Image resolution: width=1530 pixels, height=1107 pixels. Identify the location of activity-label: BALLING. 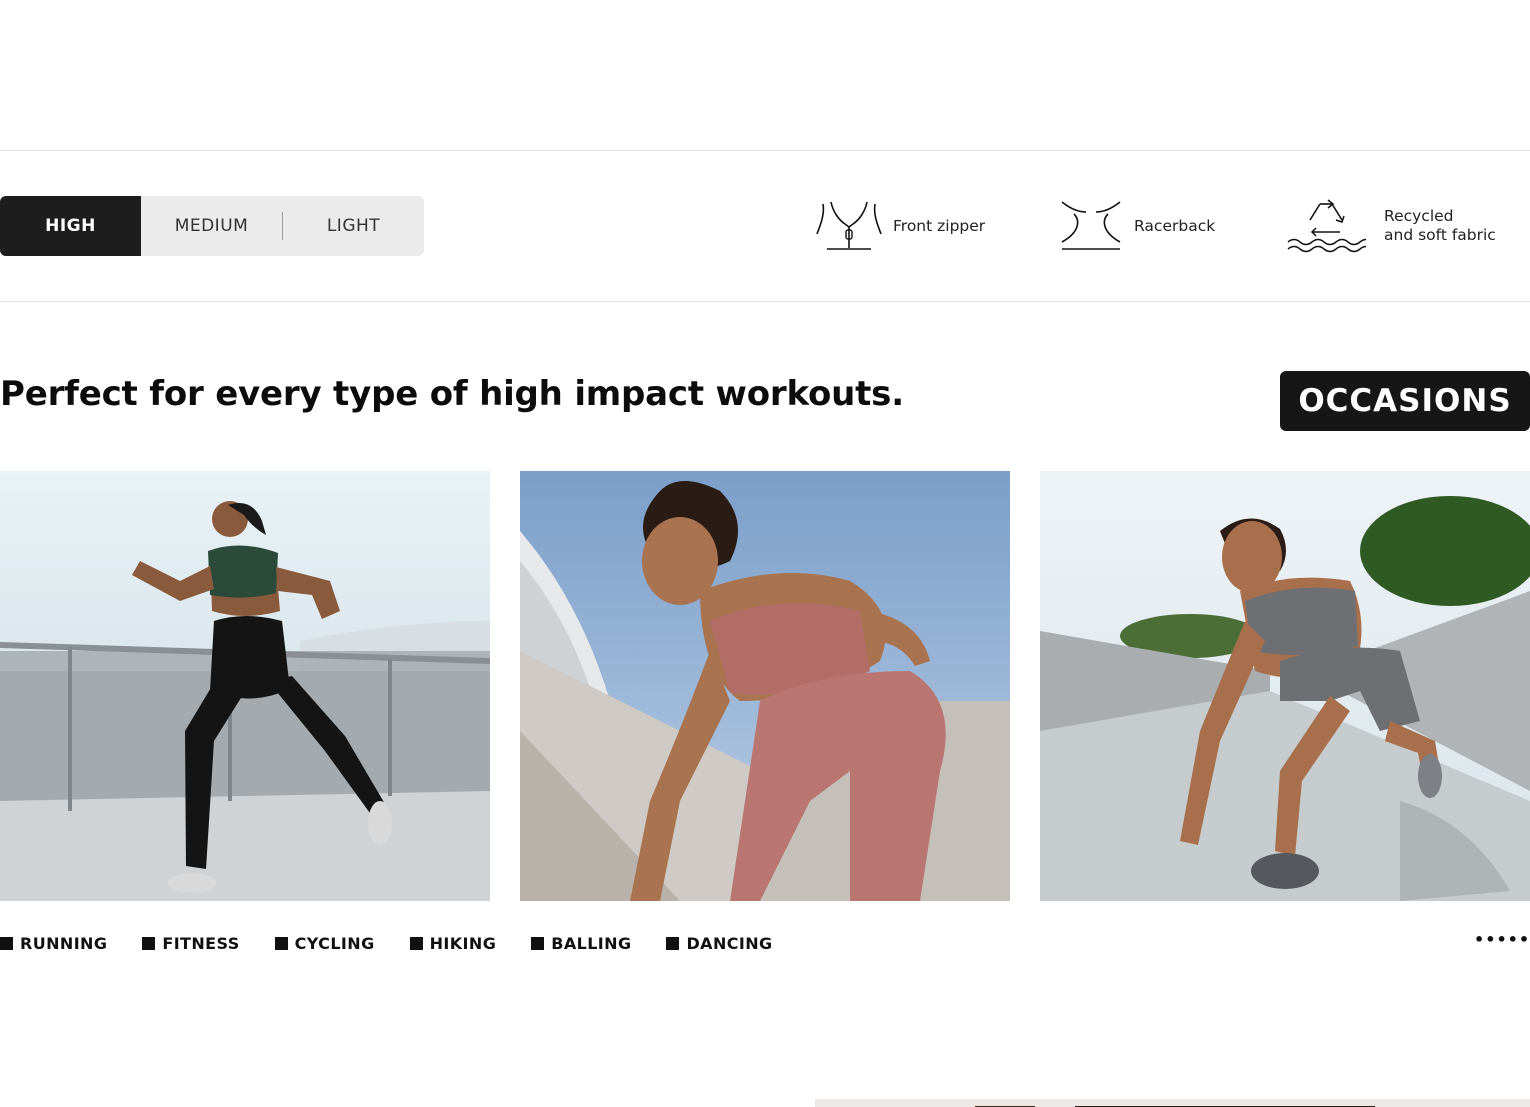
(591, 943).